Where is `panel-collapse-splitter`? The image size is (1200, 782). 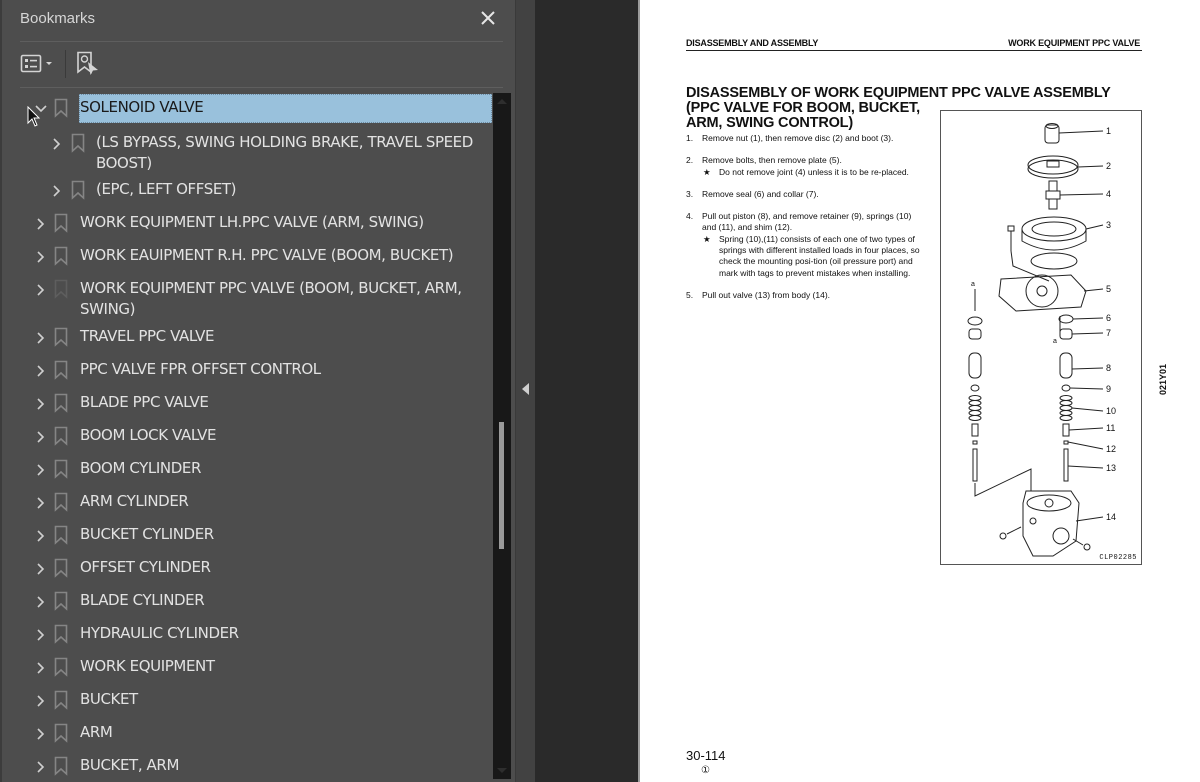
panel-collapse-splitter is located at coordinates (525, 391).